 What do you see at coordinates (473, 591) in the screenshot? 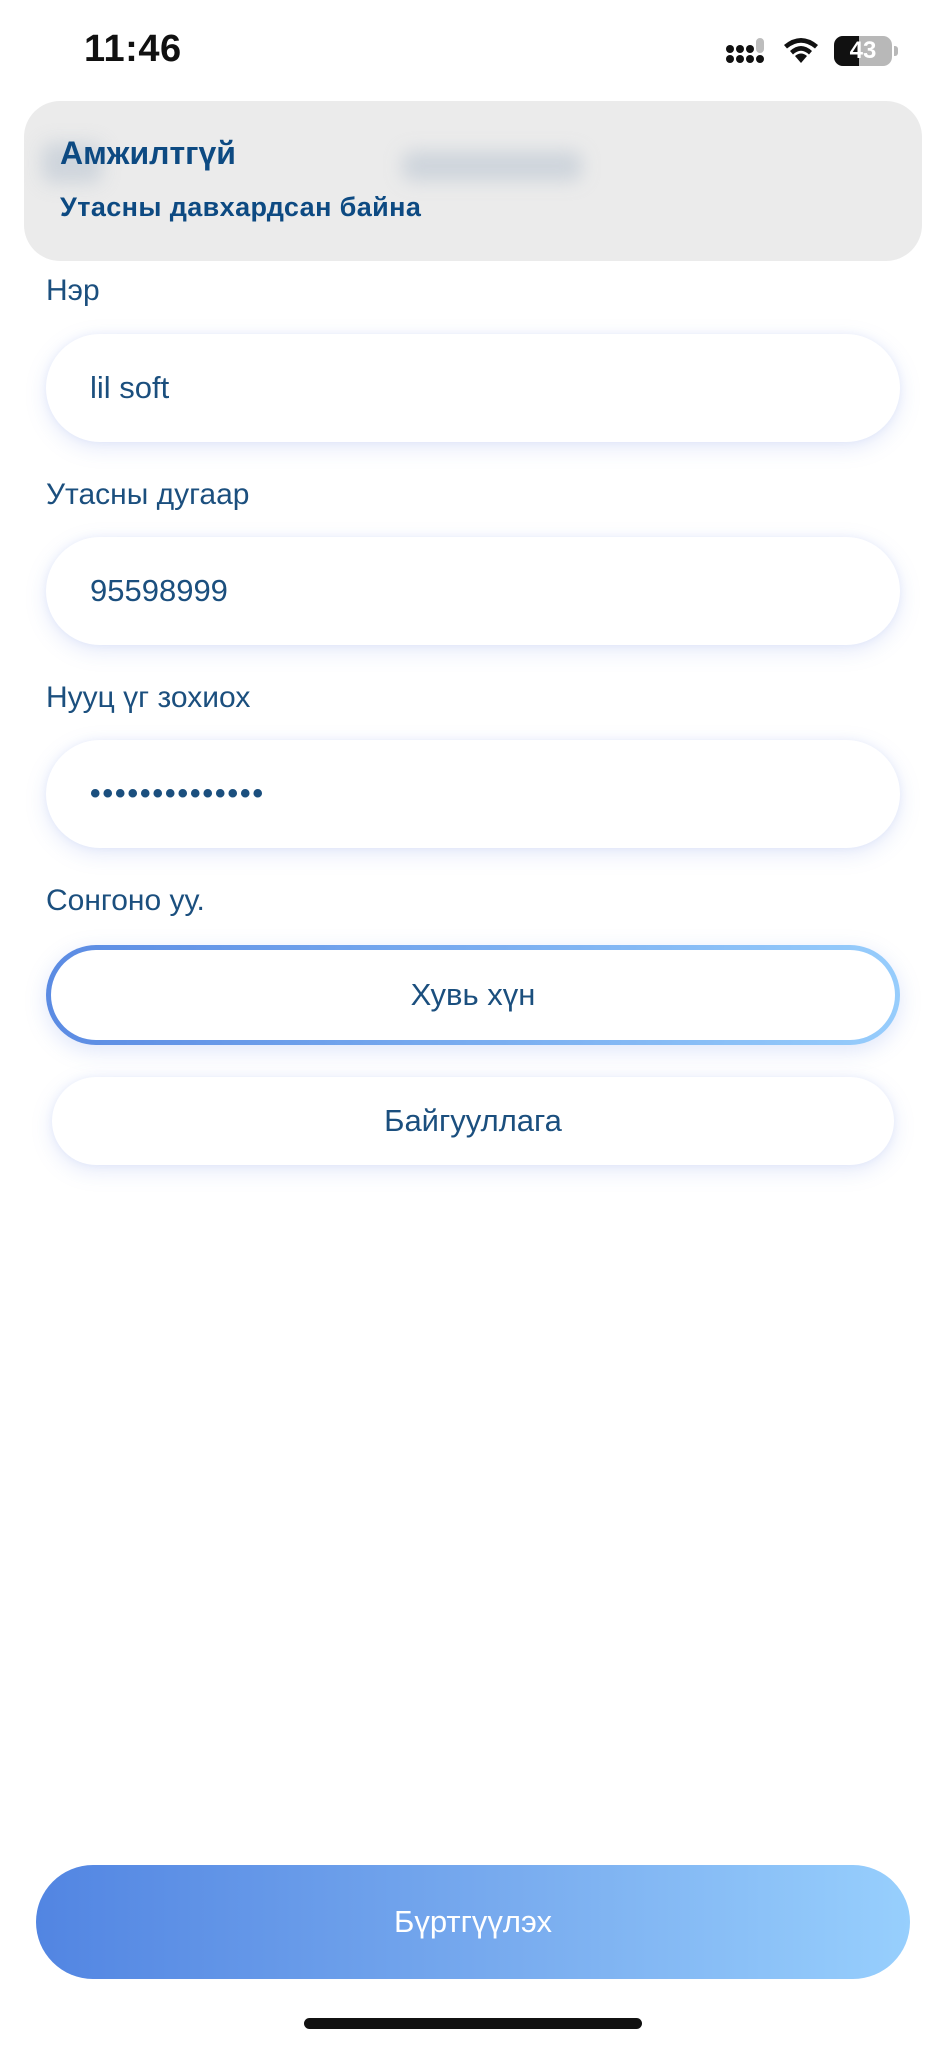
I see `phone-field: 95598999` at bounding box center [473, 591].